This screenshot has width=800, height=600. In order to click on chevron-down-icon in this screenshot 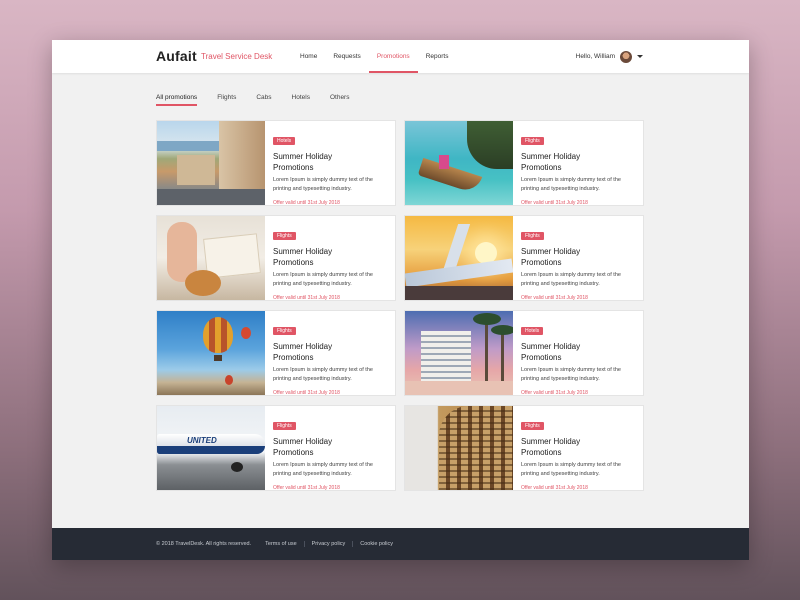, I will do `click(640, 56)`.